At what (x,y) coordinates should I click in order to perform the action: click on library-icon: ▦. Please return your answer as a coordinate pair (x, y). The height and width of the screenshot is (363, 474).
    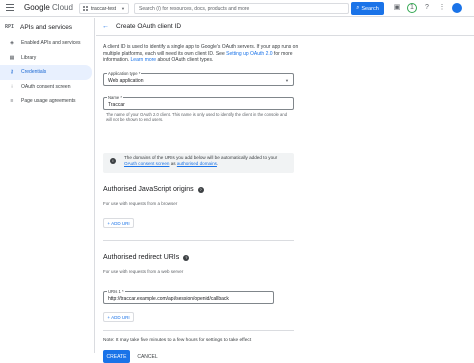
    Looking at the image, I should click on (12, 57).